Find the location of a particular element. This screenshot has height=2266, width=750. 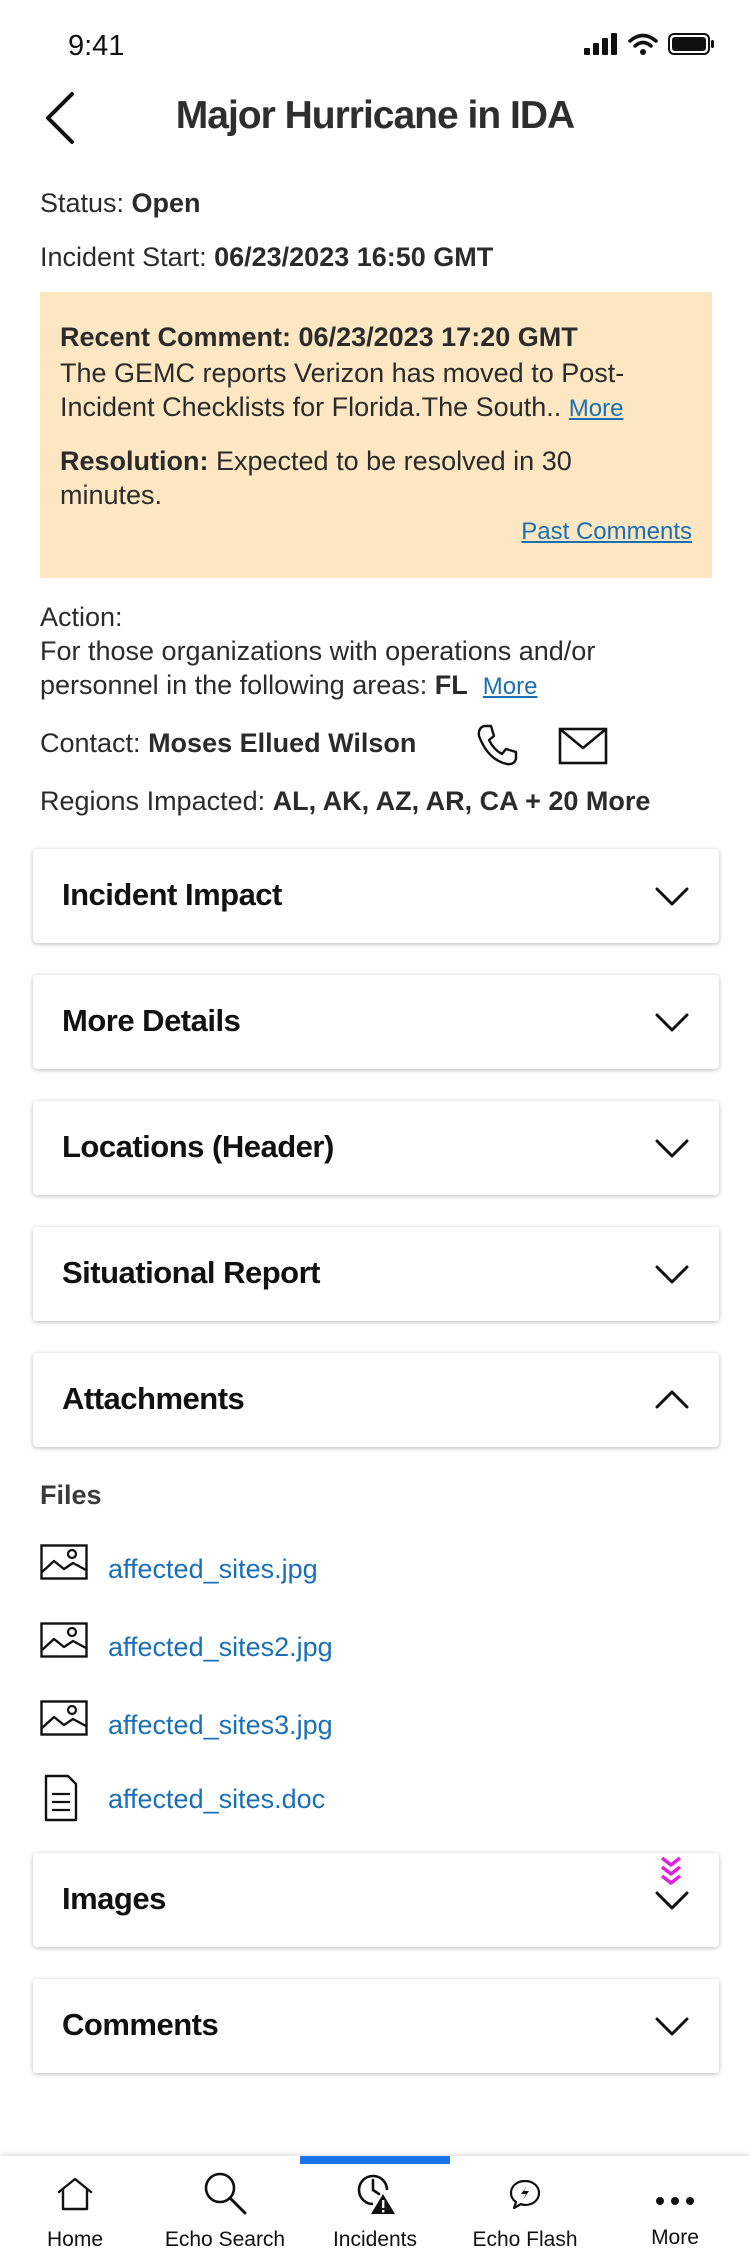

accordion-attachments: Attachments is located at coordinates (376, 1400).